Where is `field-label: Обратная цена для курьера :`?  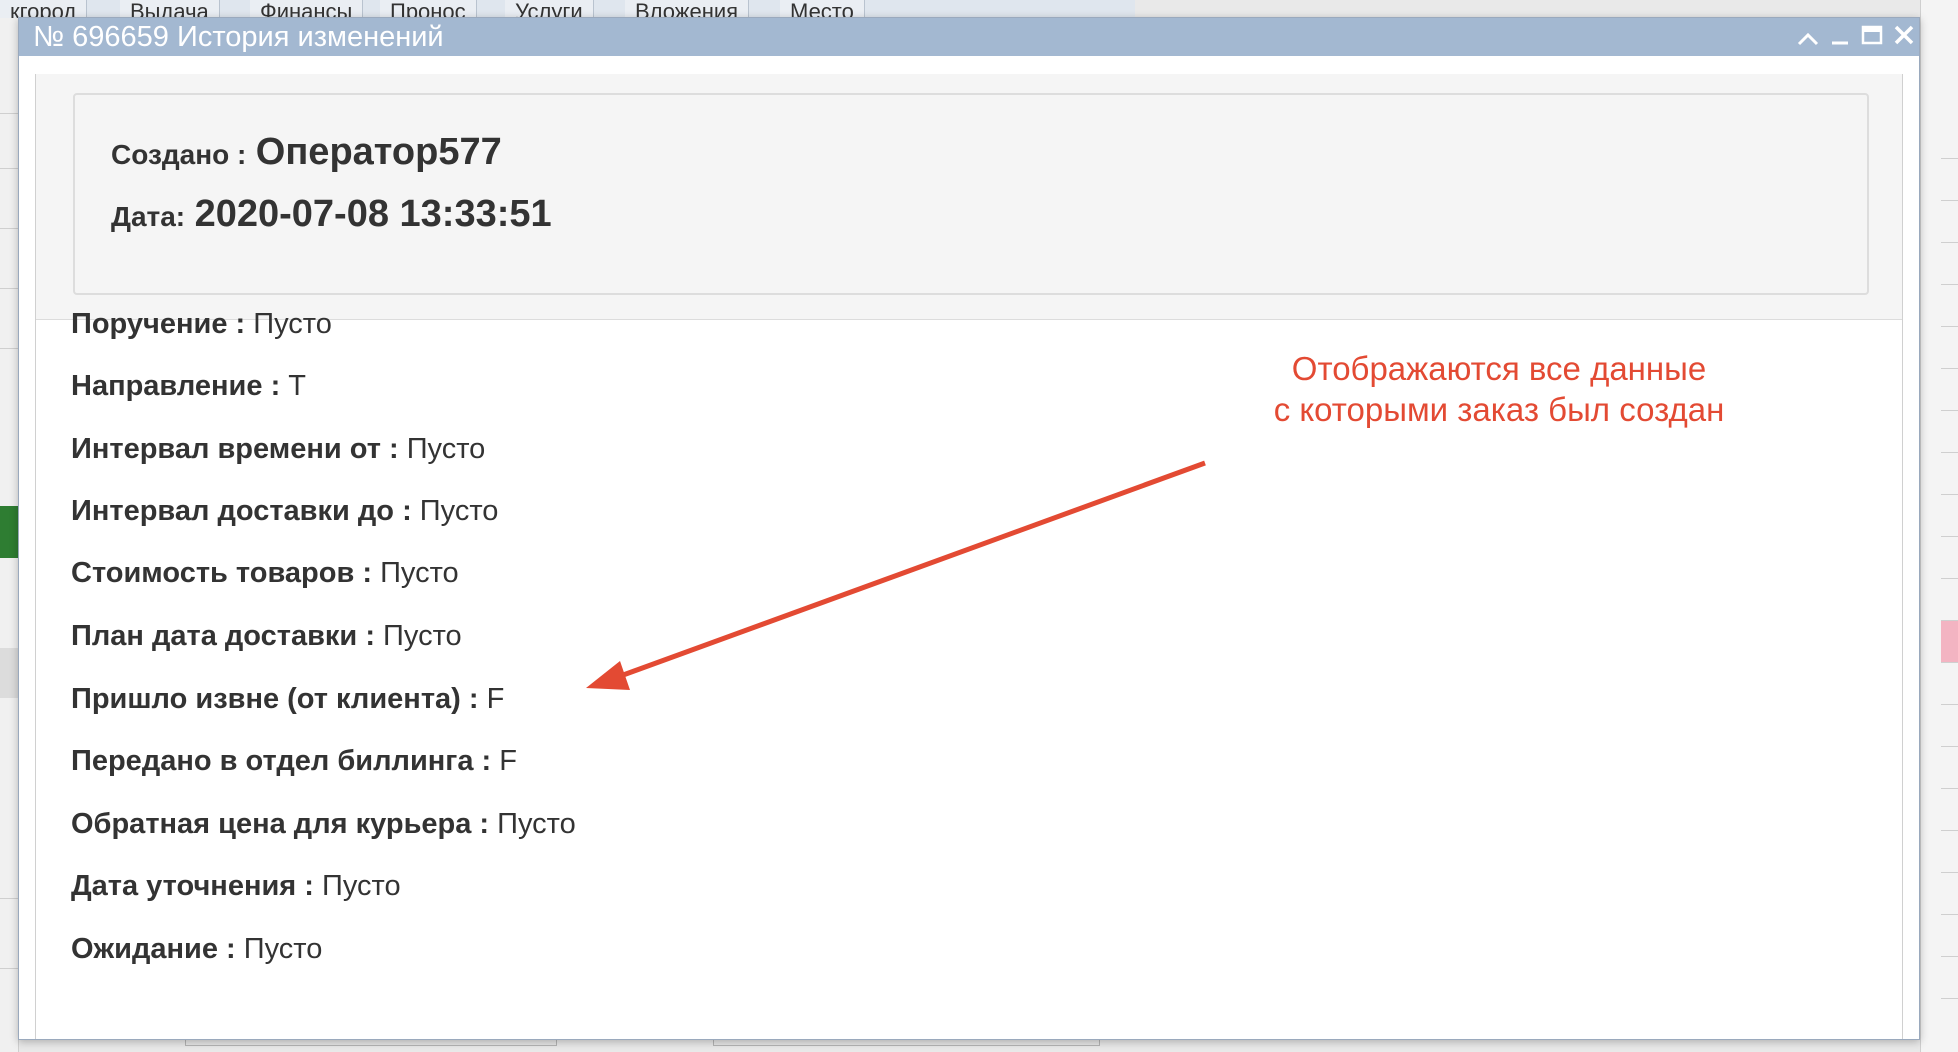 field-label: Обратная цена для курьера : is located at coordinates (280, 824).